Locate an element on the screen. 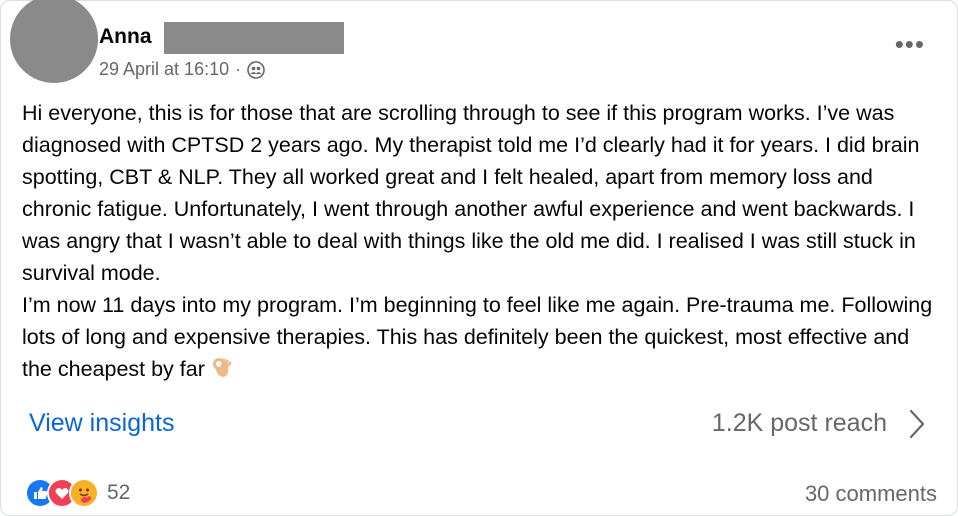 The height and width of the screenshot is (516, 958). comments-count: 30 comments is located at coordinates (871, 494).